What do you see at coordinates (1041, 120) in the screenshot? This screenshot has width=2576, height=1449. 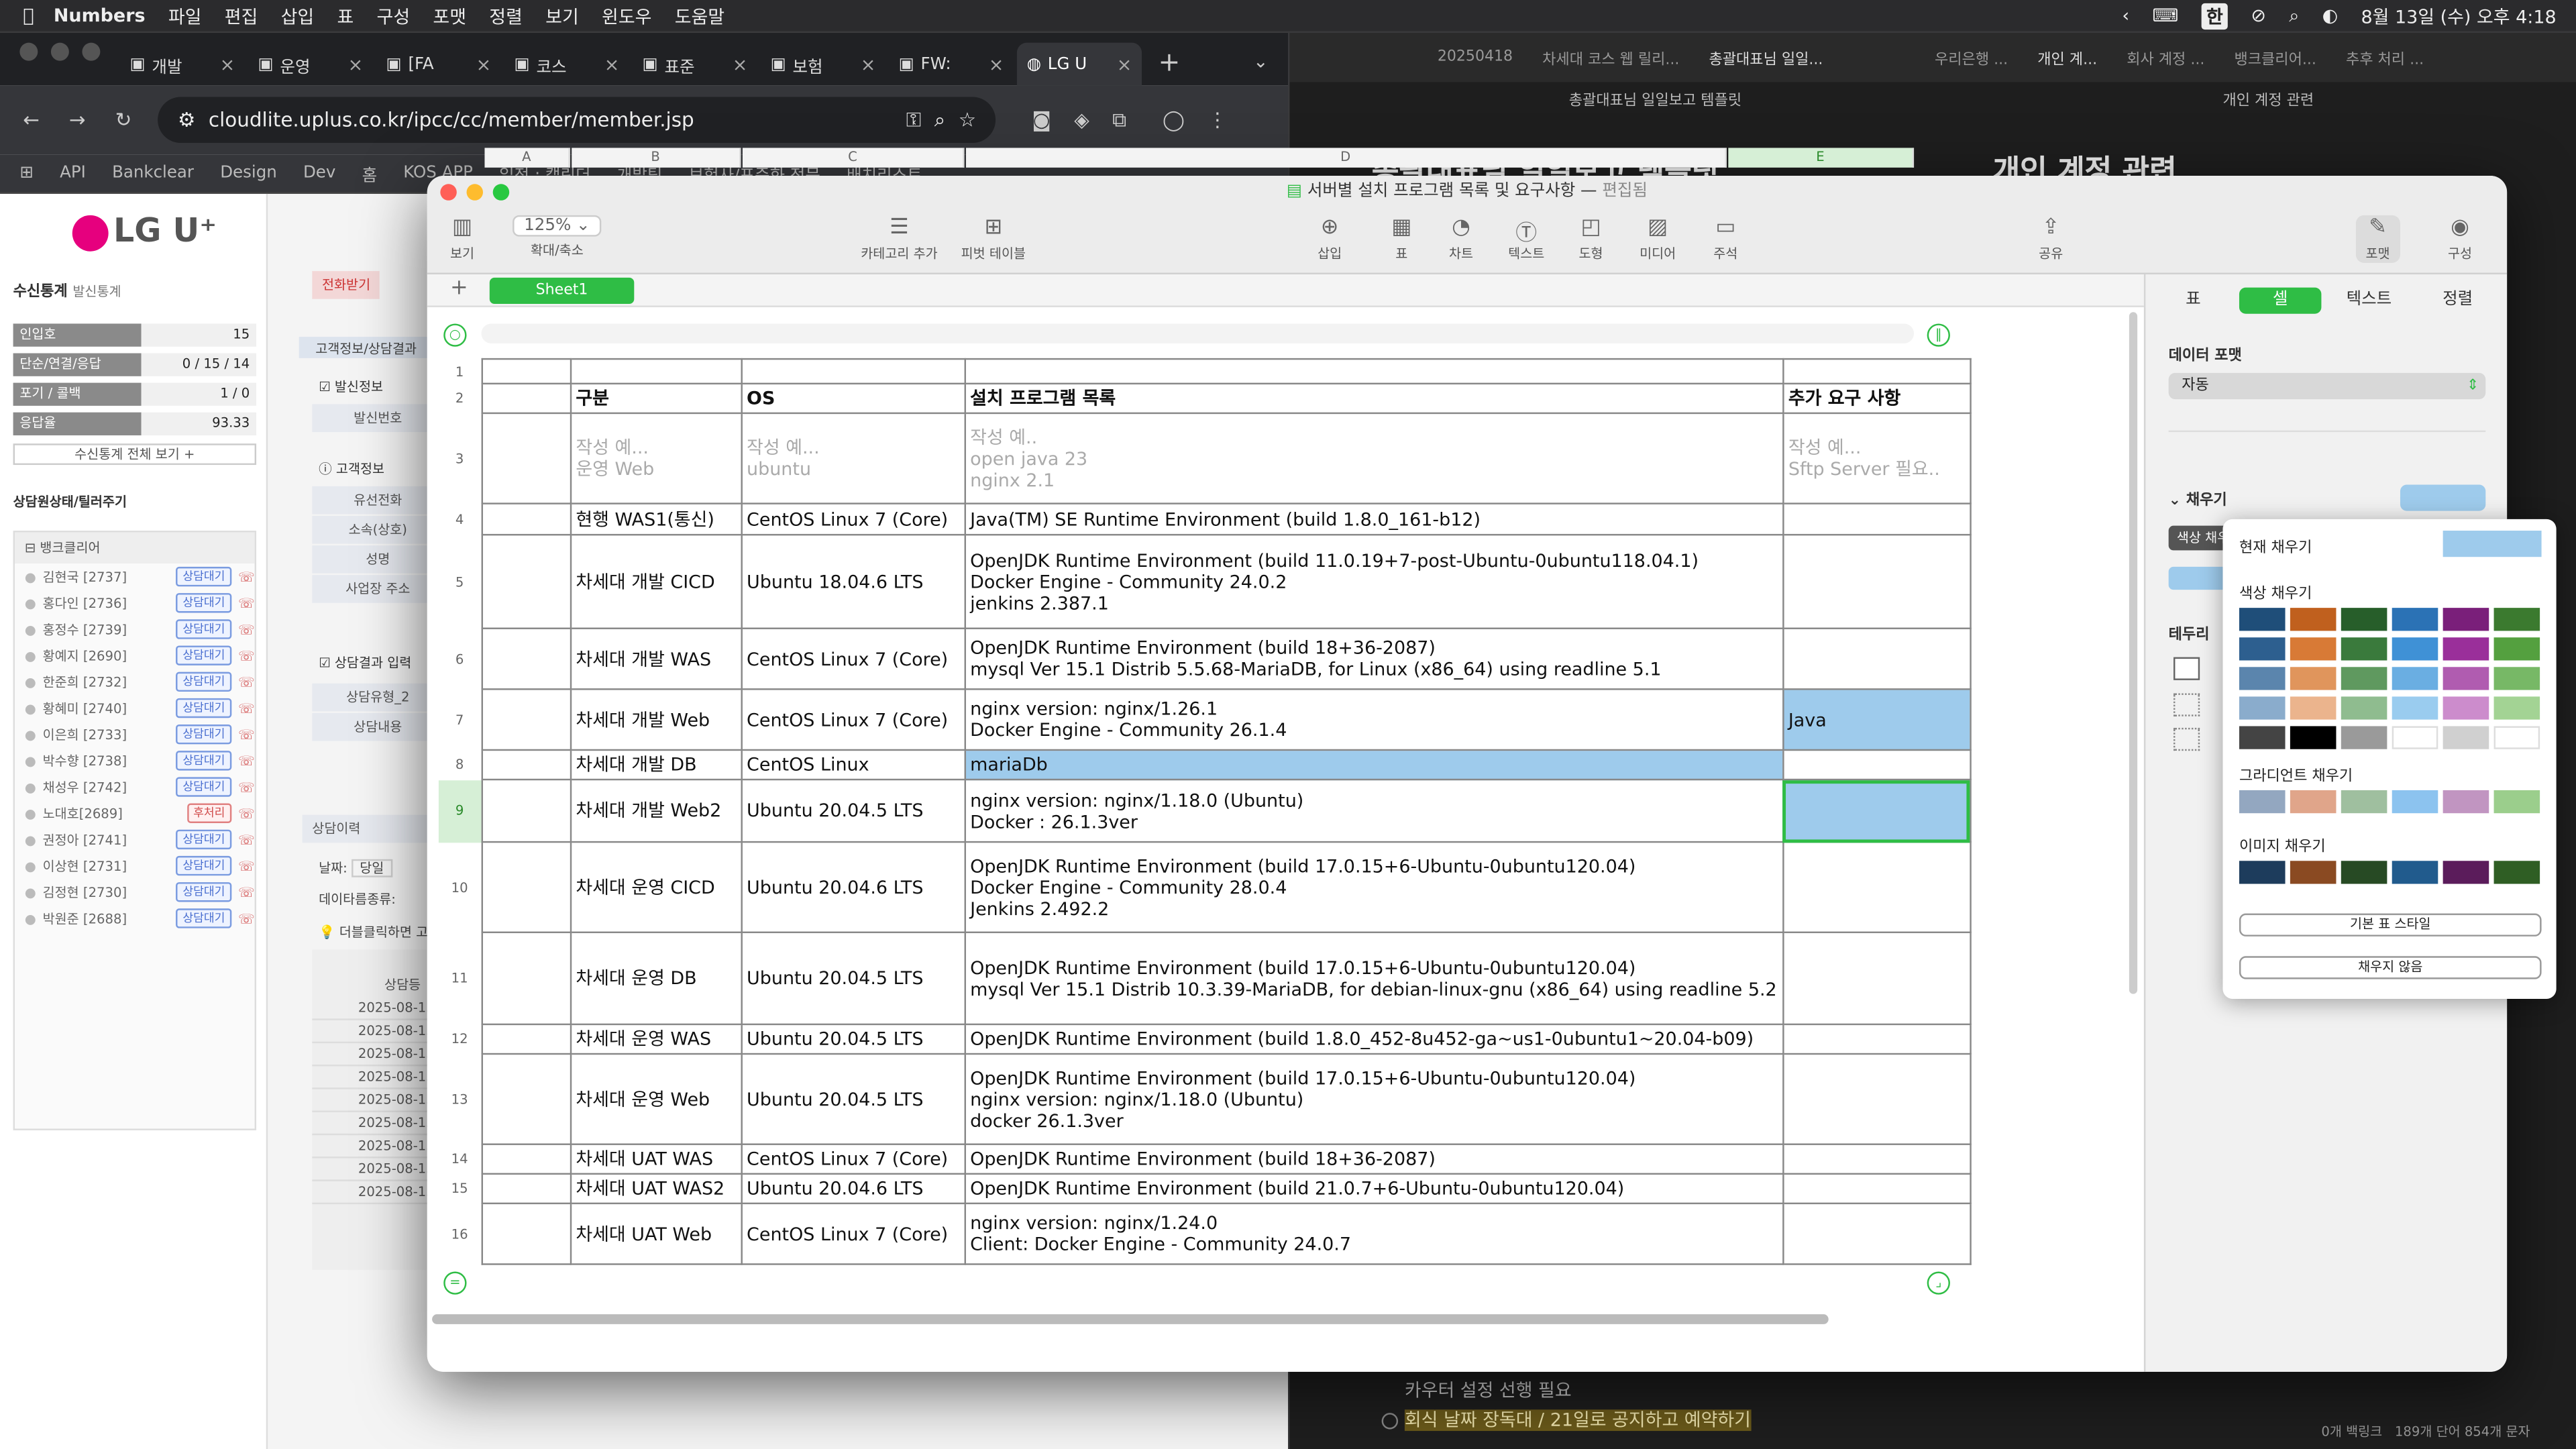 I see `camera-icon: ◙` at bounding box center [1041, 120].